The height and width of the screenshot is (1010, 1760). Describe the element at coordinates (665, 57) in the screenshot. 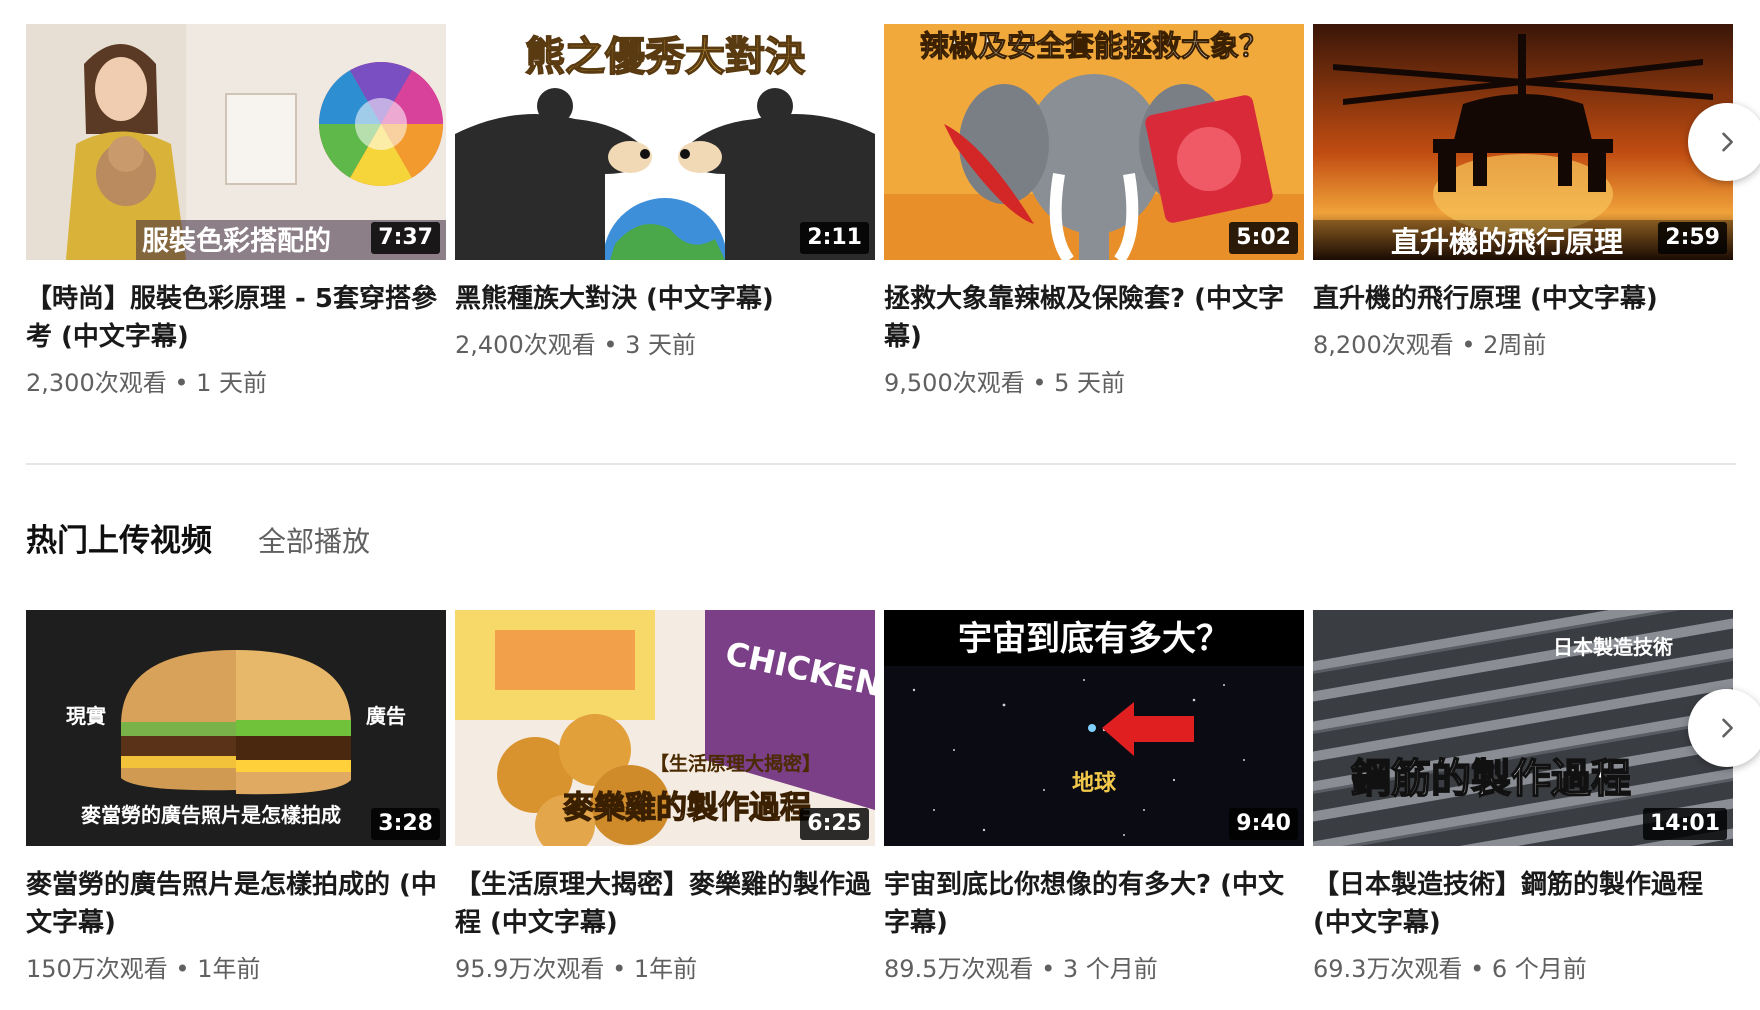

I see `thumbnail-caption: 熊之優秀大對決` at that location.